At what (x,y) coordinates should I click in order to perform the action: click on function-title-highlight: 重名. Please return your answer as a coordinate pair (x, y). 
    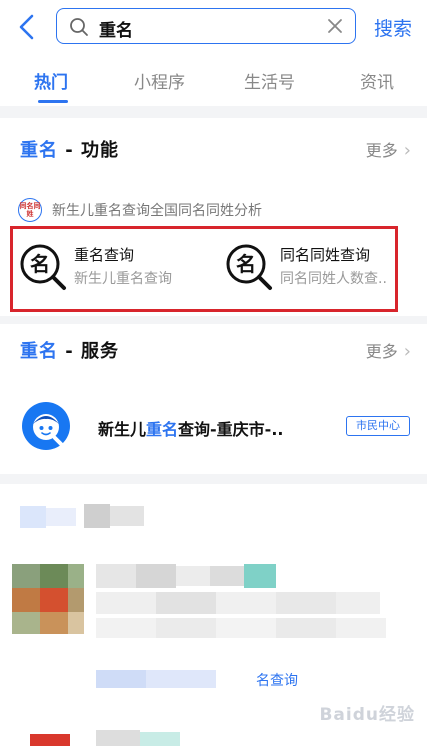
    Looking at the image, I should click on (39, 150).